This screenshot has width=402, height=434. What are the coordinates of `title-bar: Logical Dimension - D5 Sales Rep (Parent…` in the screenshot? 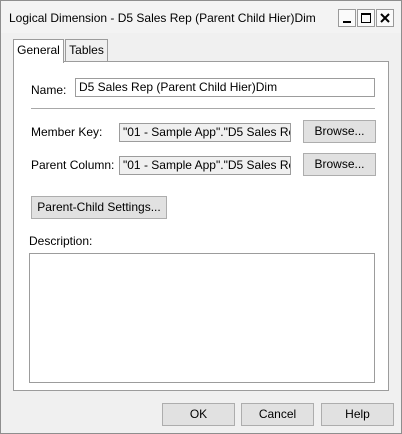 It's located at (201, 17).